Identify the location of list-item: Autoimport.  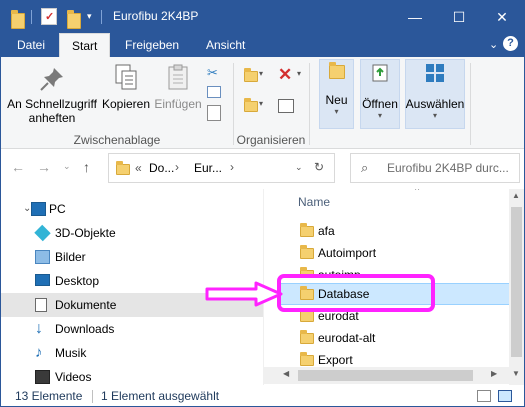
(394, 253).